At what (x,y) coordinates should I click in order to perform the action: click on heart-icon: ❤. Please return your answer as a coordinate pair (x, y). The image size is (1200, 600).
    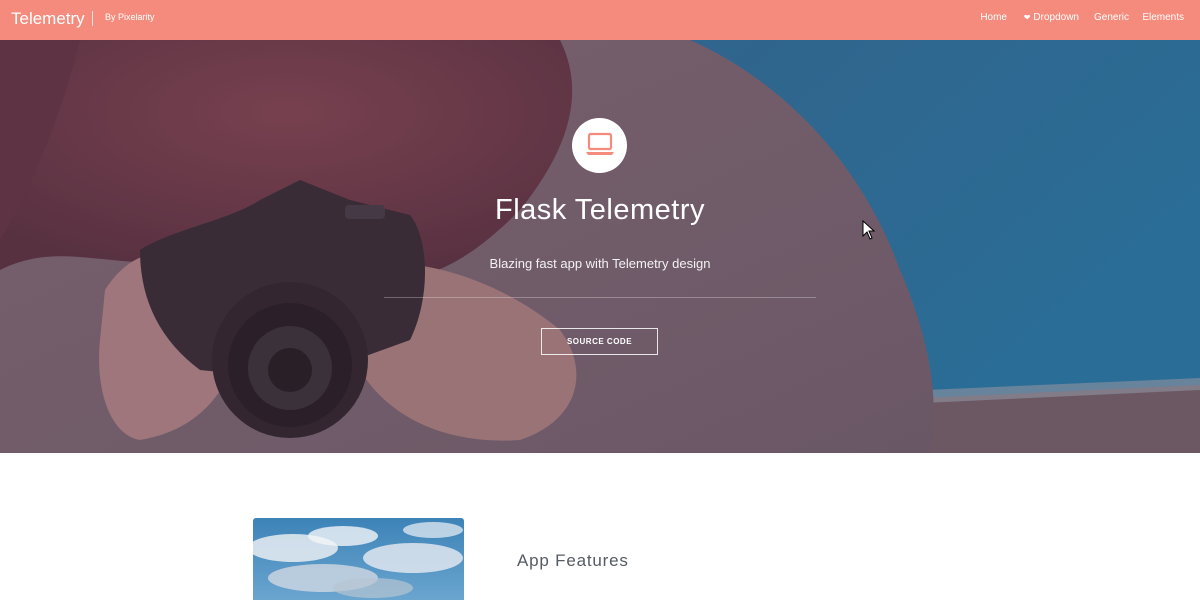
    Looking at the image, I should click on (1027, 17).